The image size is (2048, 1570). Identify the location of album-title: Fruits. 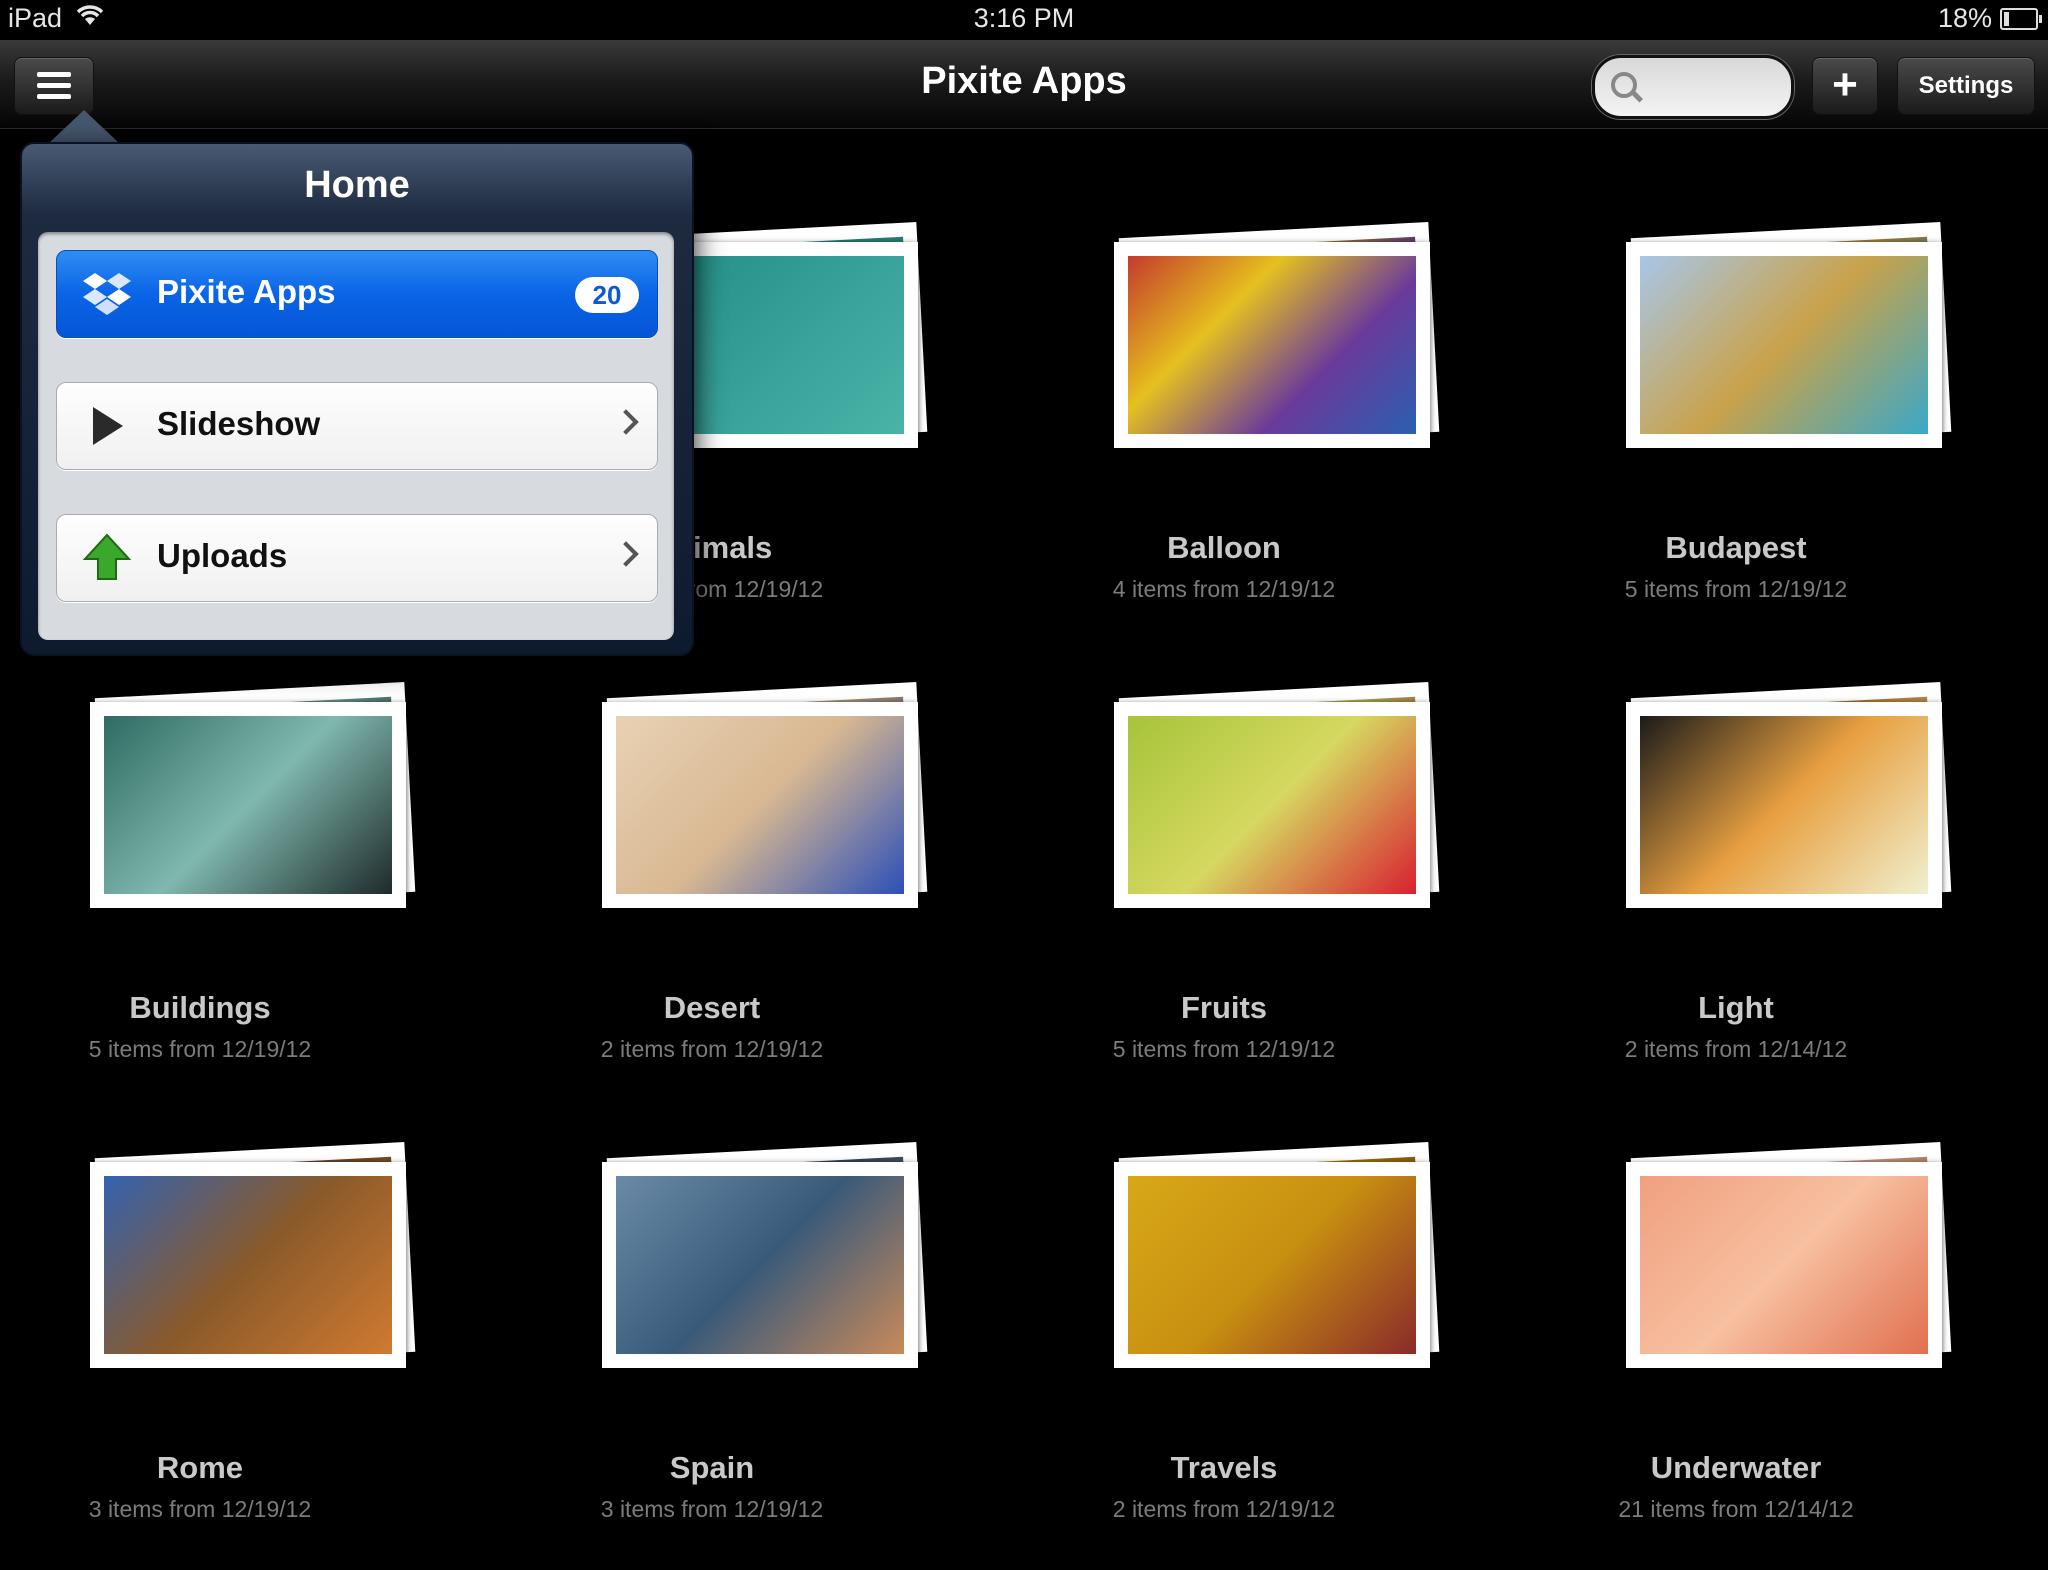
(1224, 1007).